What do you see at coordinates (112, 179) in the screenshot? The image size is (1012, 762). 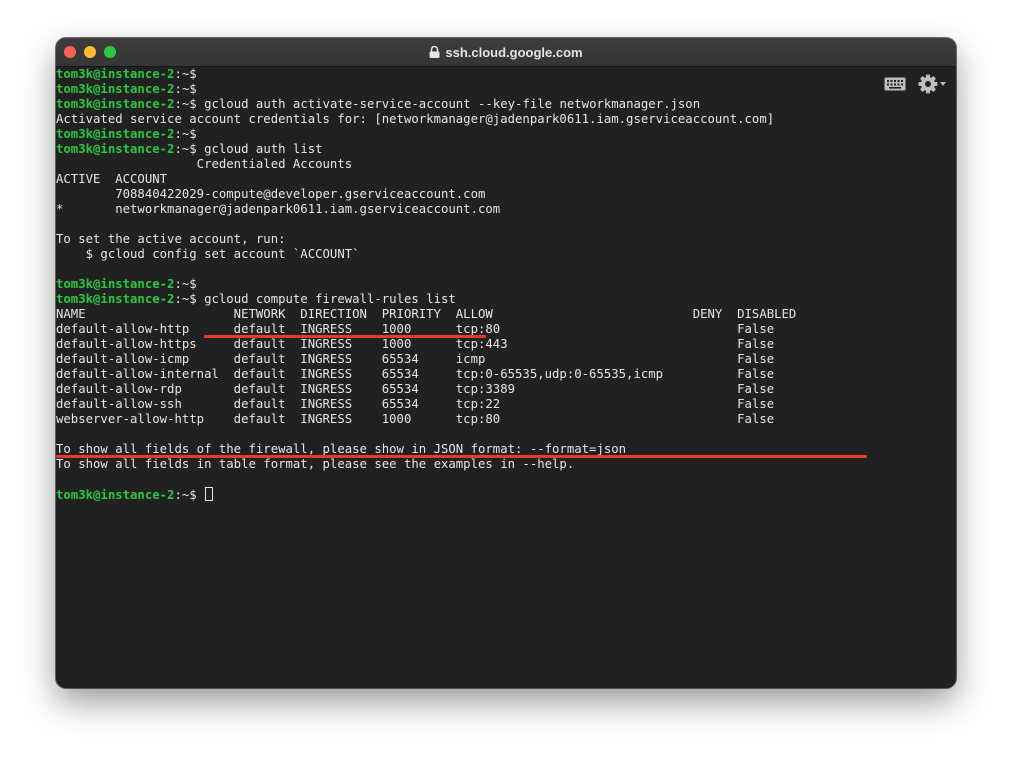 I see `output-line: ACTIVE ACCOUNT` at bounding box center [112, 179].